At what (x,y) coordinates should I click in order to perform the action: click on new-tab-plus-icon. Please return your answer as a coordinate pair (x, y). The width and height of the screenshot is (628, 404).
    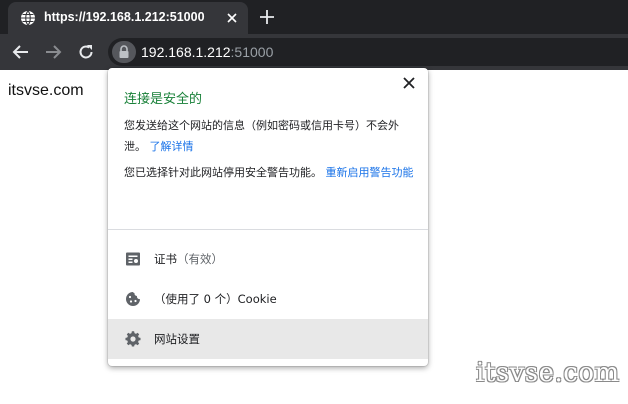
    Looking at the image, I should click on (267, 17).